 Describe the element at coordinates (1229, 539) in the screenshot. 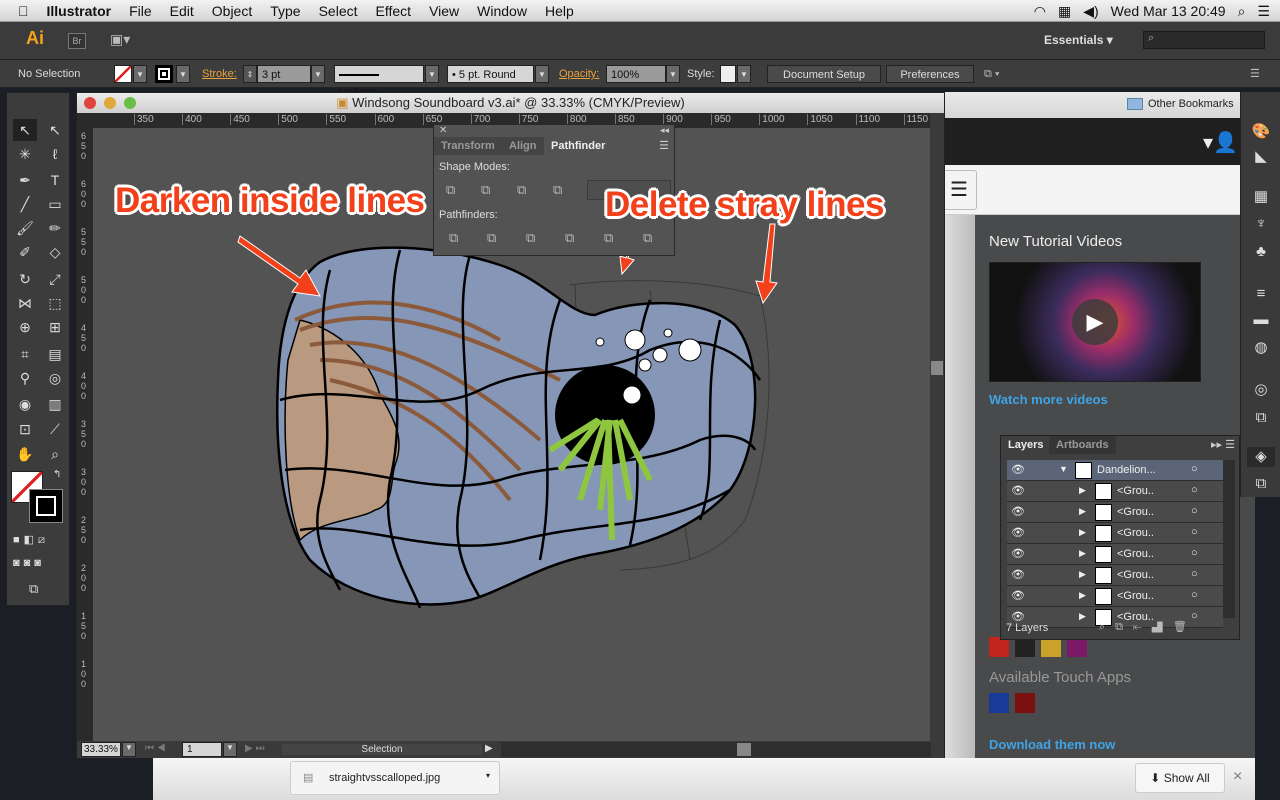

I see `layers-scrollbar` at that location.